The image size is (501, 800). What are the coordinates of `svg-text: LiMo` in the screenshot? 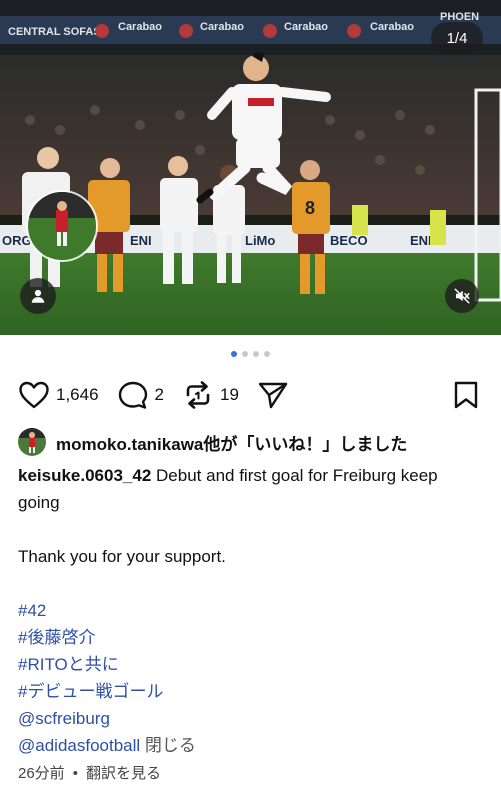 It's located at (260, 240).